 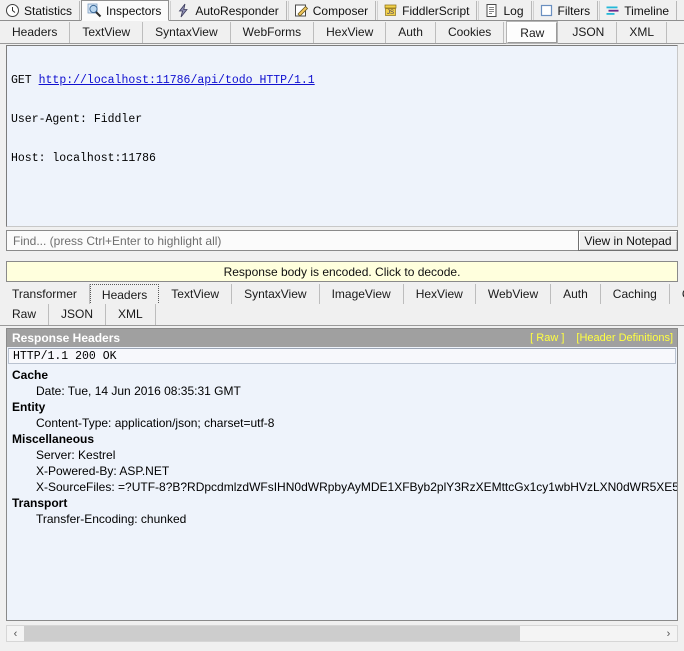 What do you see at coordinates (344, 471) in the screenshot?
I see `header-item-x-powered-by: X-Powered-By: ASP.NET` at bounding box center [344, 471].